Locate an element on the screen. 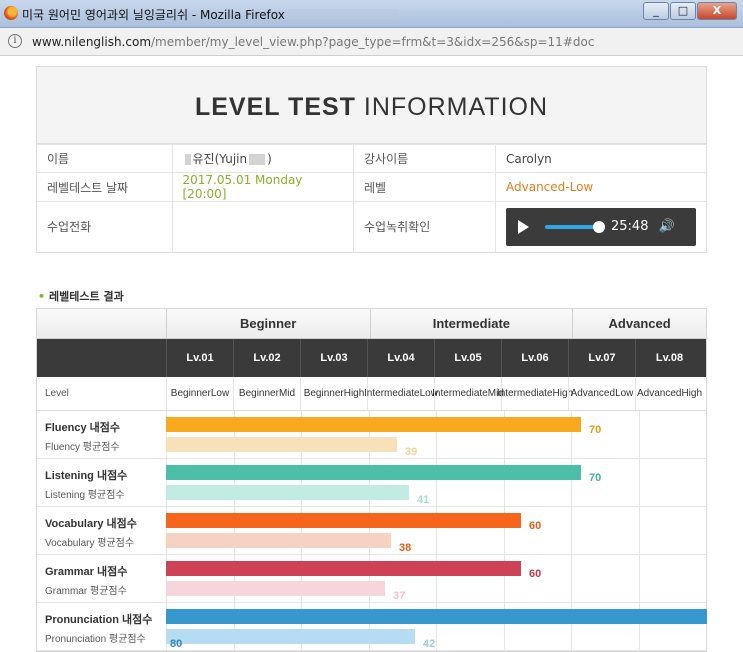  page-title: LEVEL TEST INFORMATION is located at coordinates (371, 107).